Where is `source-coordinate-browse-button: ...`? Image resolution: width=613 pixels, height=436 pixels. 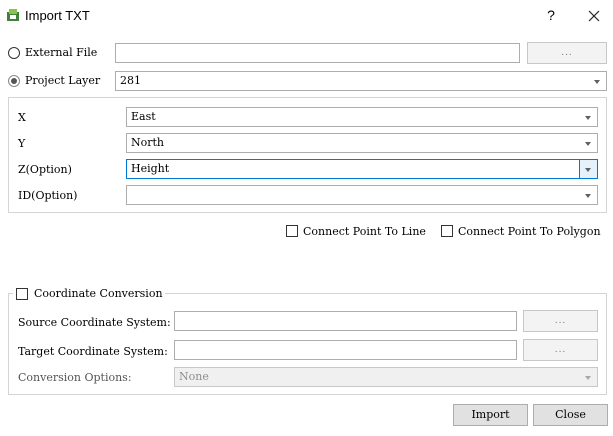
source-coordinate-browse-button: ... is located at coordinates (560, 321).